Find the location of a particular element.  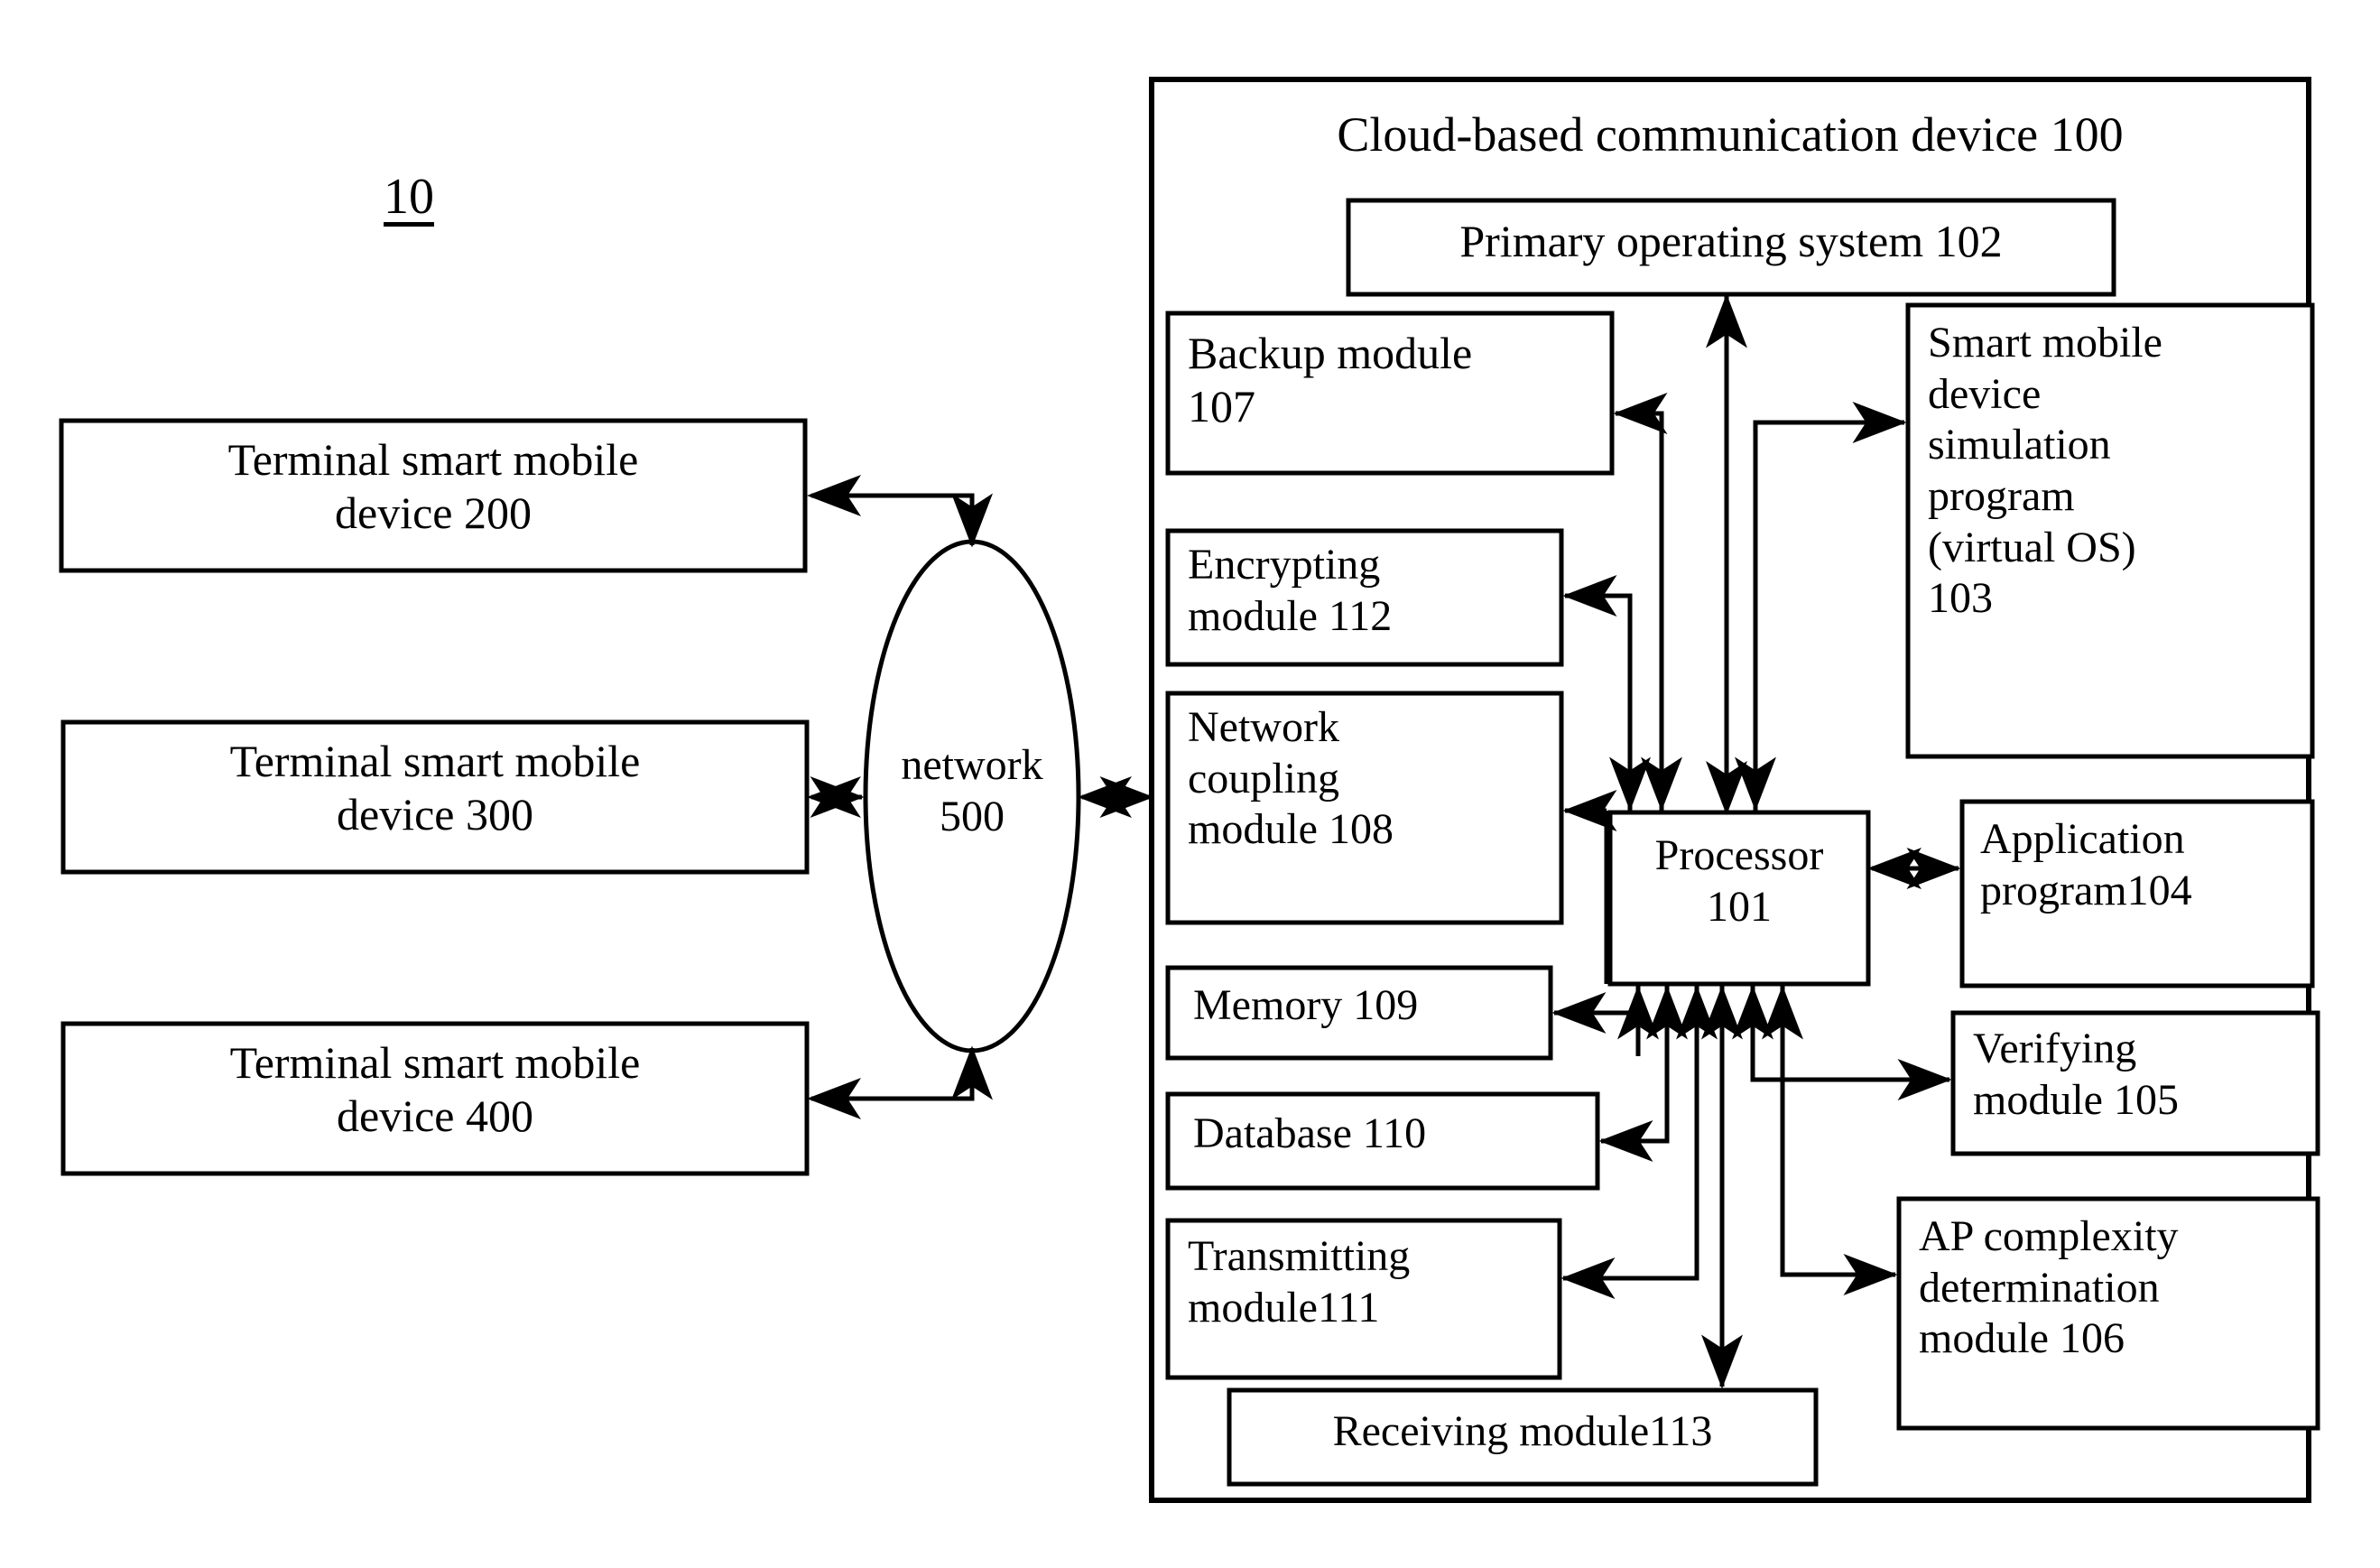

processor-box is located at coordinates (1739, 898).